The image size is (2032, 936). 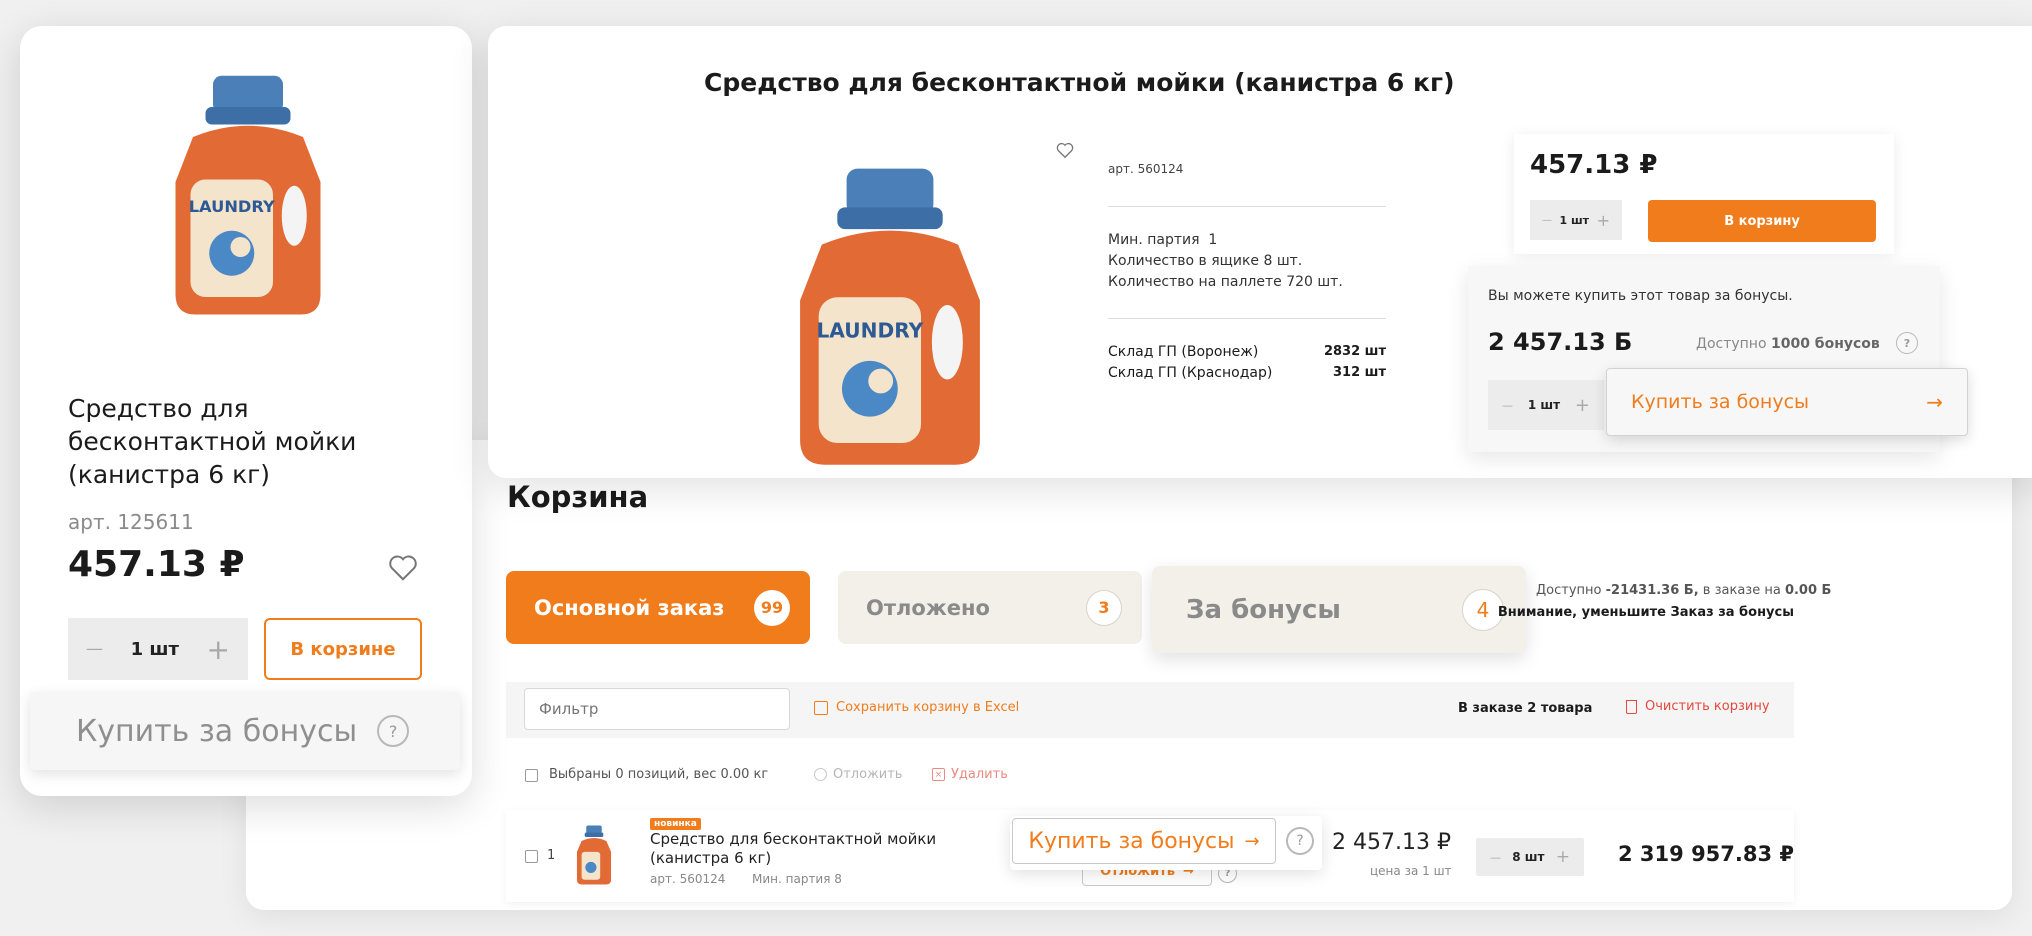 I want to click on tab-postponed-count: 3, so click(x=1104, y=607).